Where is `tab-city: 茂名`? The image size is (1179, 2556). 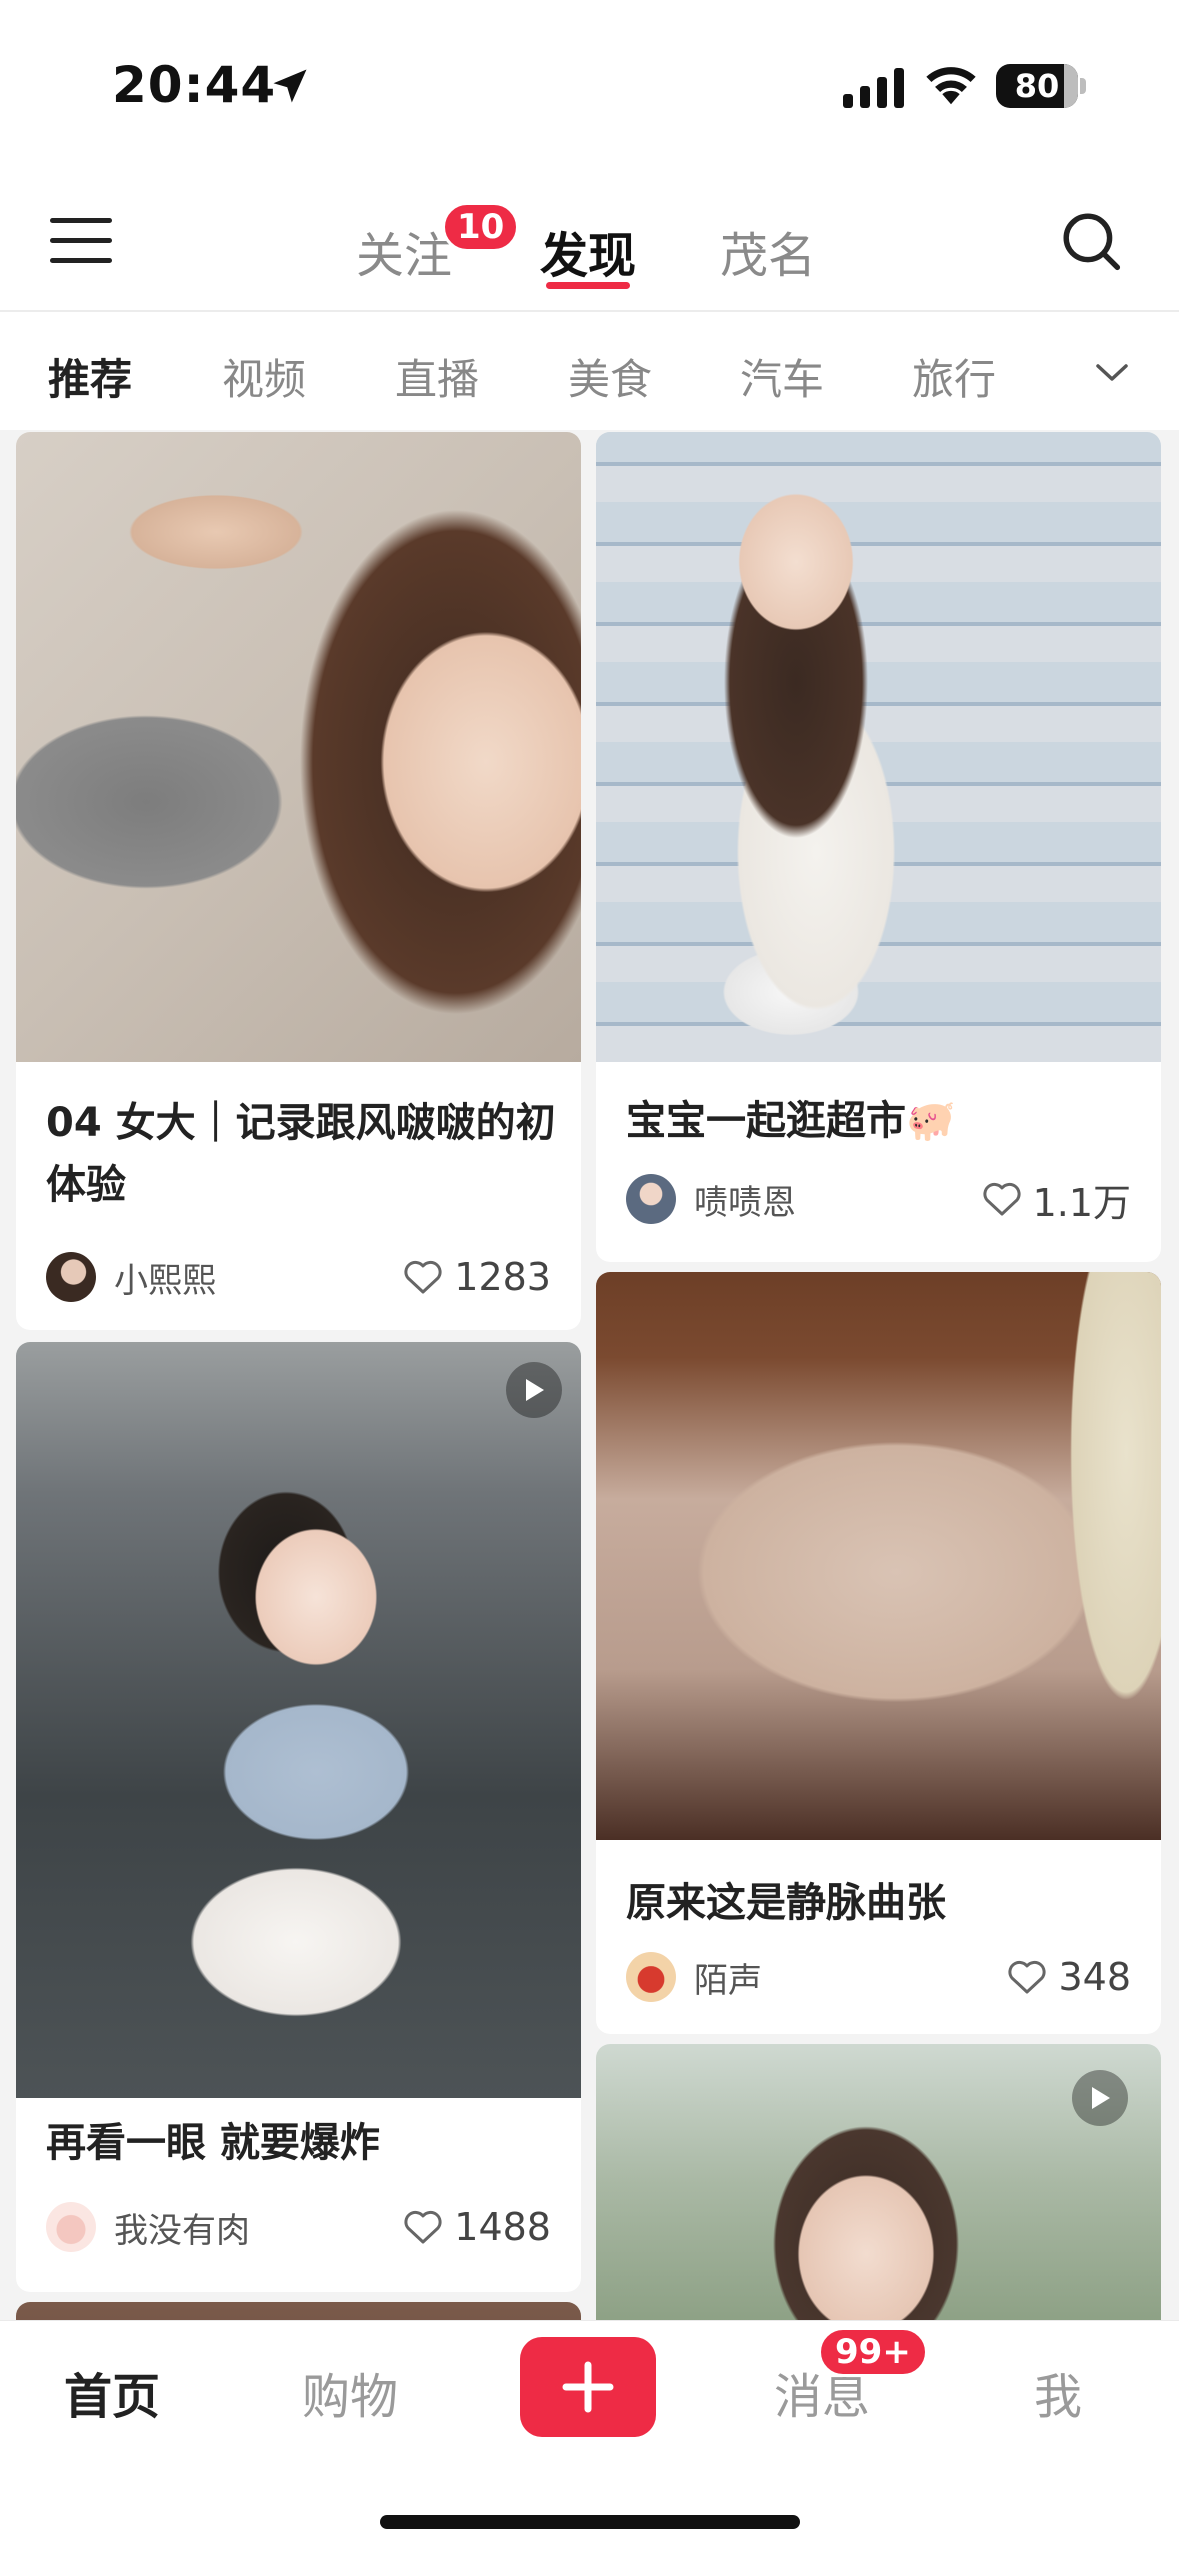
tab-city: 茂名 is located at coordinates (768, 251).